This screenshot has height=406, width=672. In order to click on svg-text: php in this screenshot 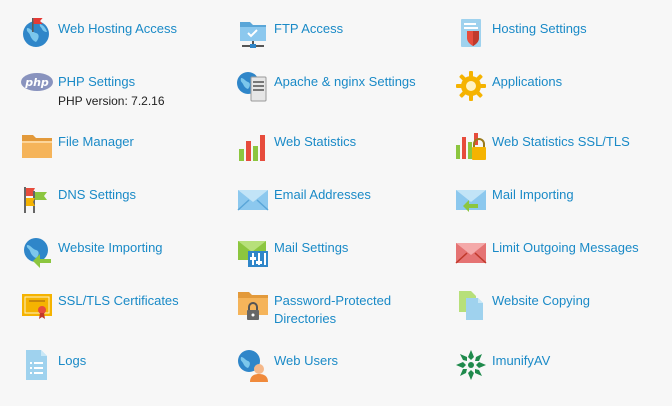, I will do `click(36, 82)`.